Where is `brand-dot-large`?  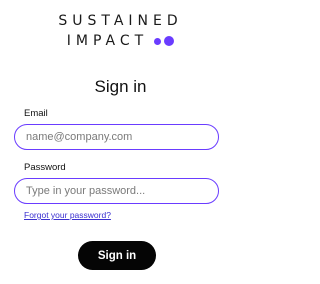
brand-dot-large is located at coordinates (169, 41).